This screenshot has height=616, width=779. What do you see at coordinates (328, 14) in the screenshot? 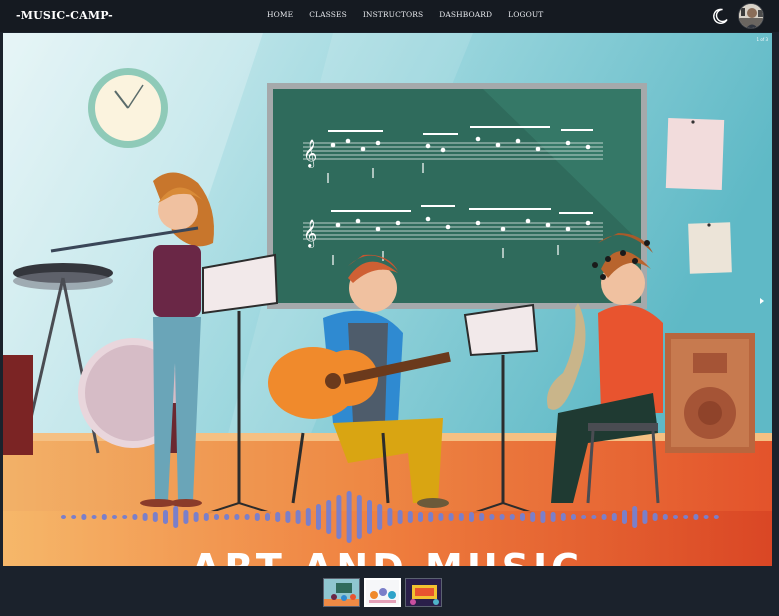
I see `nav-classes: CLASSES` at bounding box center [328, 14].